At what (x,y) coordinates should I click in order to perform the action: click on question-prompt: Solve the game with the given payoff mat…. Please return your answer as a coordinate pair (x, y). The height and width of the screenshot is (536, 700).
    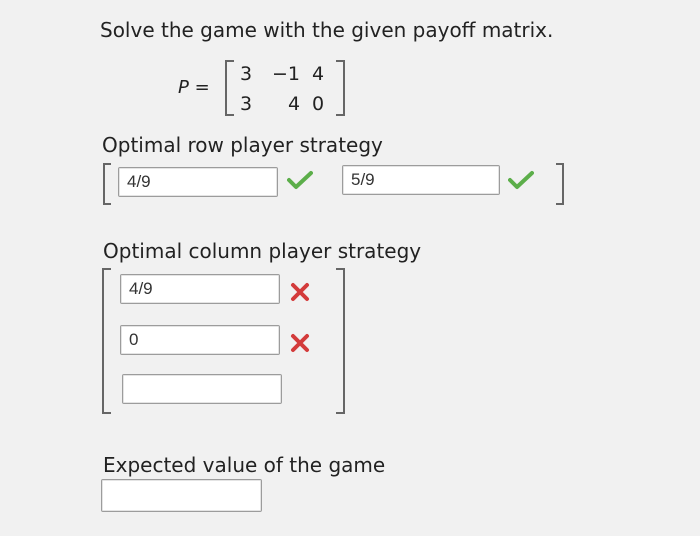
    Looking at the image, I should click on (327, 30).